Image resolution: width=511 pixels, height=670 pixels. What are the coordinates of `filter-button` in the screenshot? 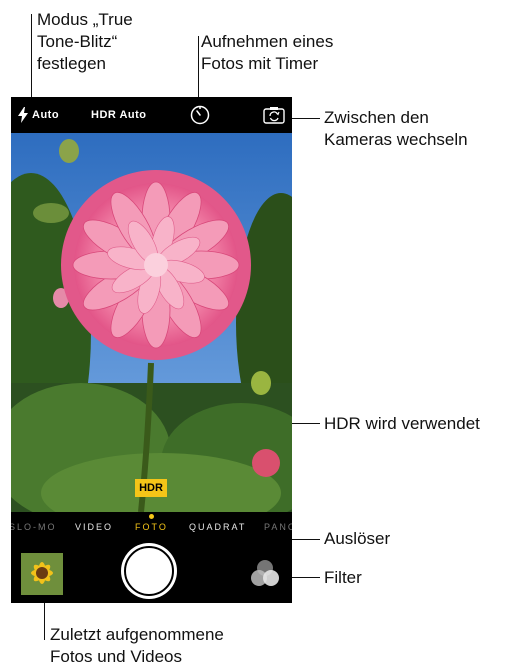 It's located at (265, 576).